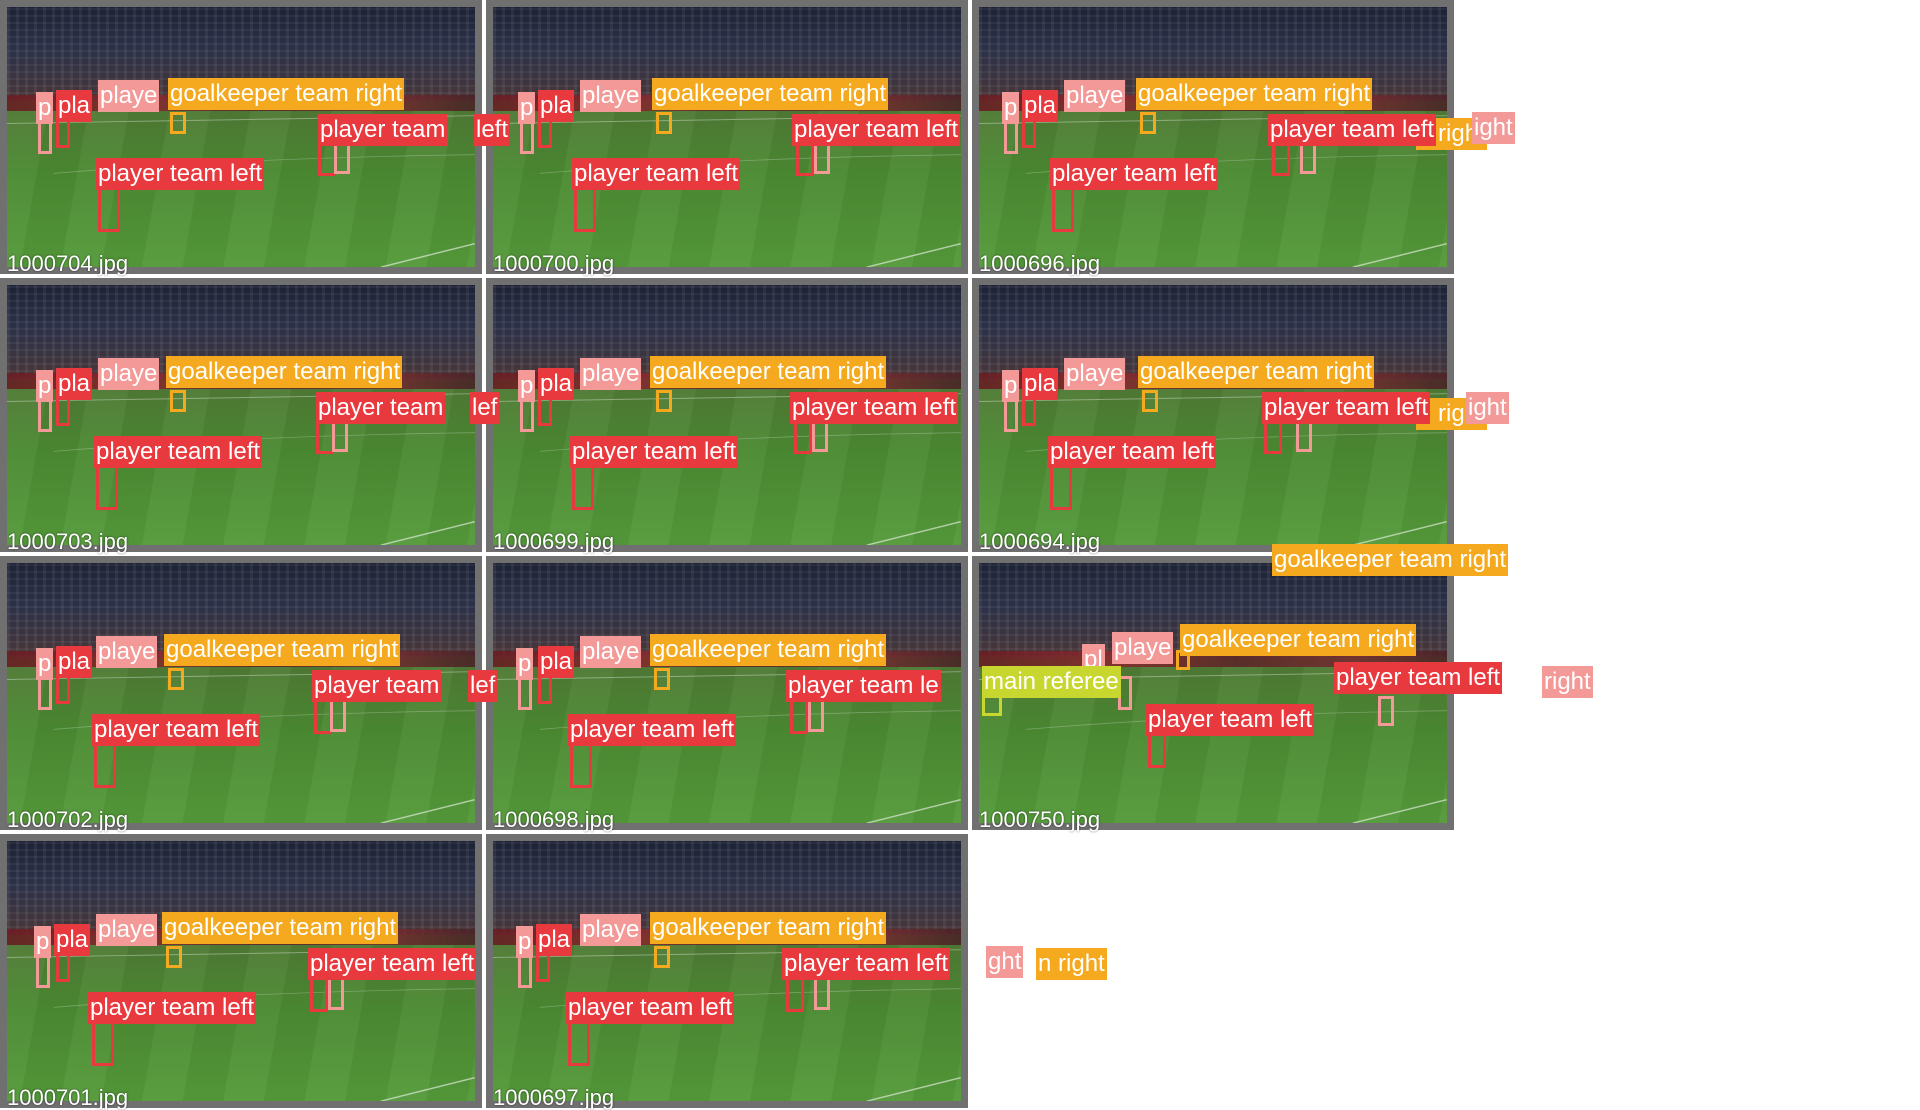 The image size is (1920, 1110). I want to click on image-filename: 1000750.jpg, so click(1040, 819).